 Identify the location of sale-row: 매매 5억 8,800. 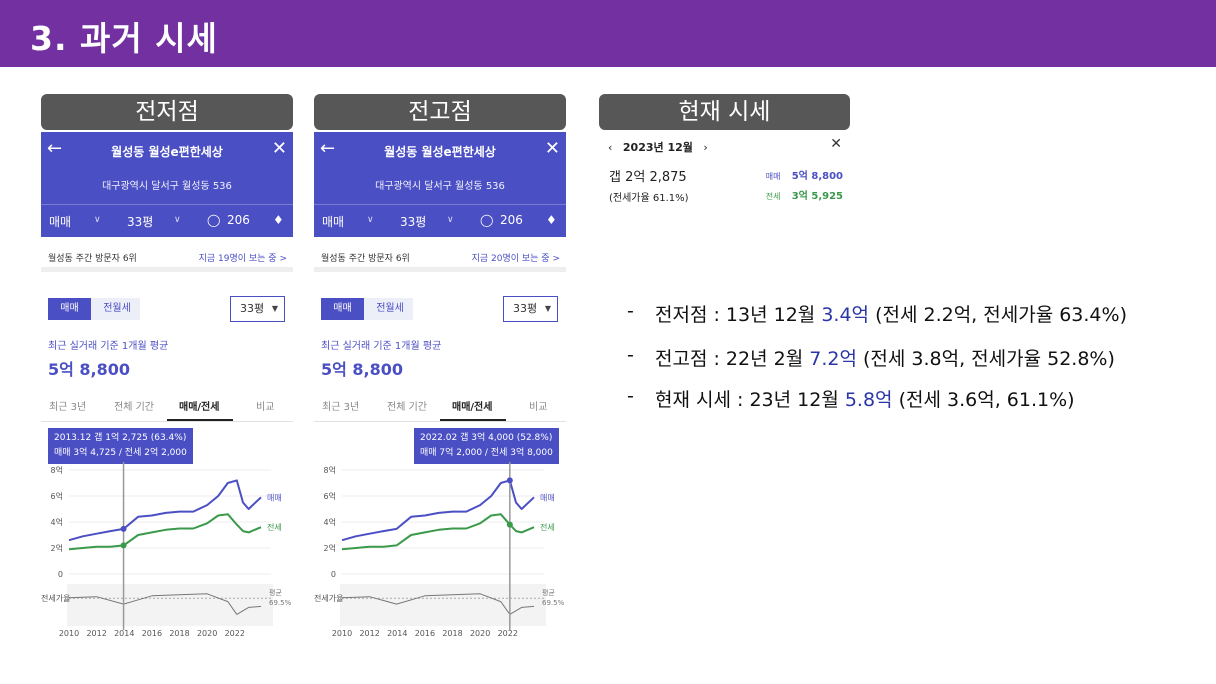
(804, 174).